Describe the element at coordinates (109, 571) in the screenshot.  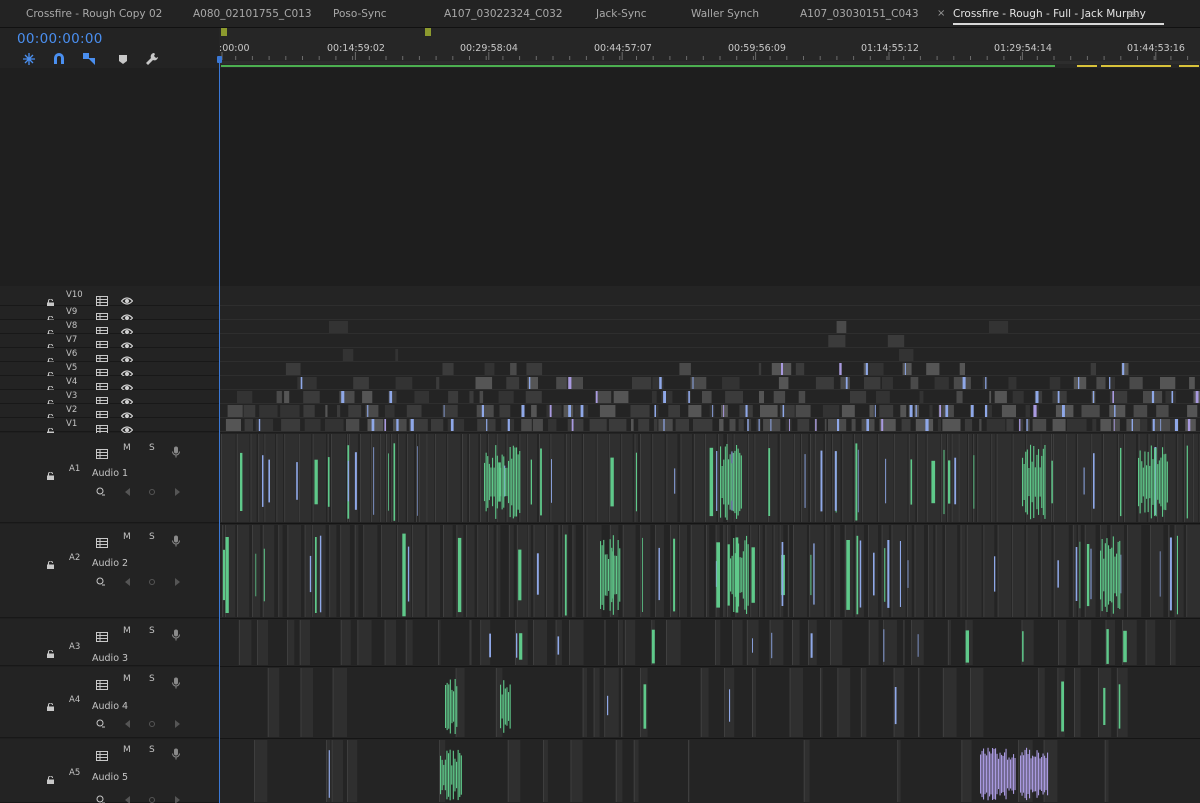
I see `audio-track-header-a2: A2 Audio 2 M S` at that location.